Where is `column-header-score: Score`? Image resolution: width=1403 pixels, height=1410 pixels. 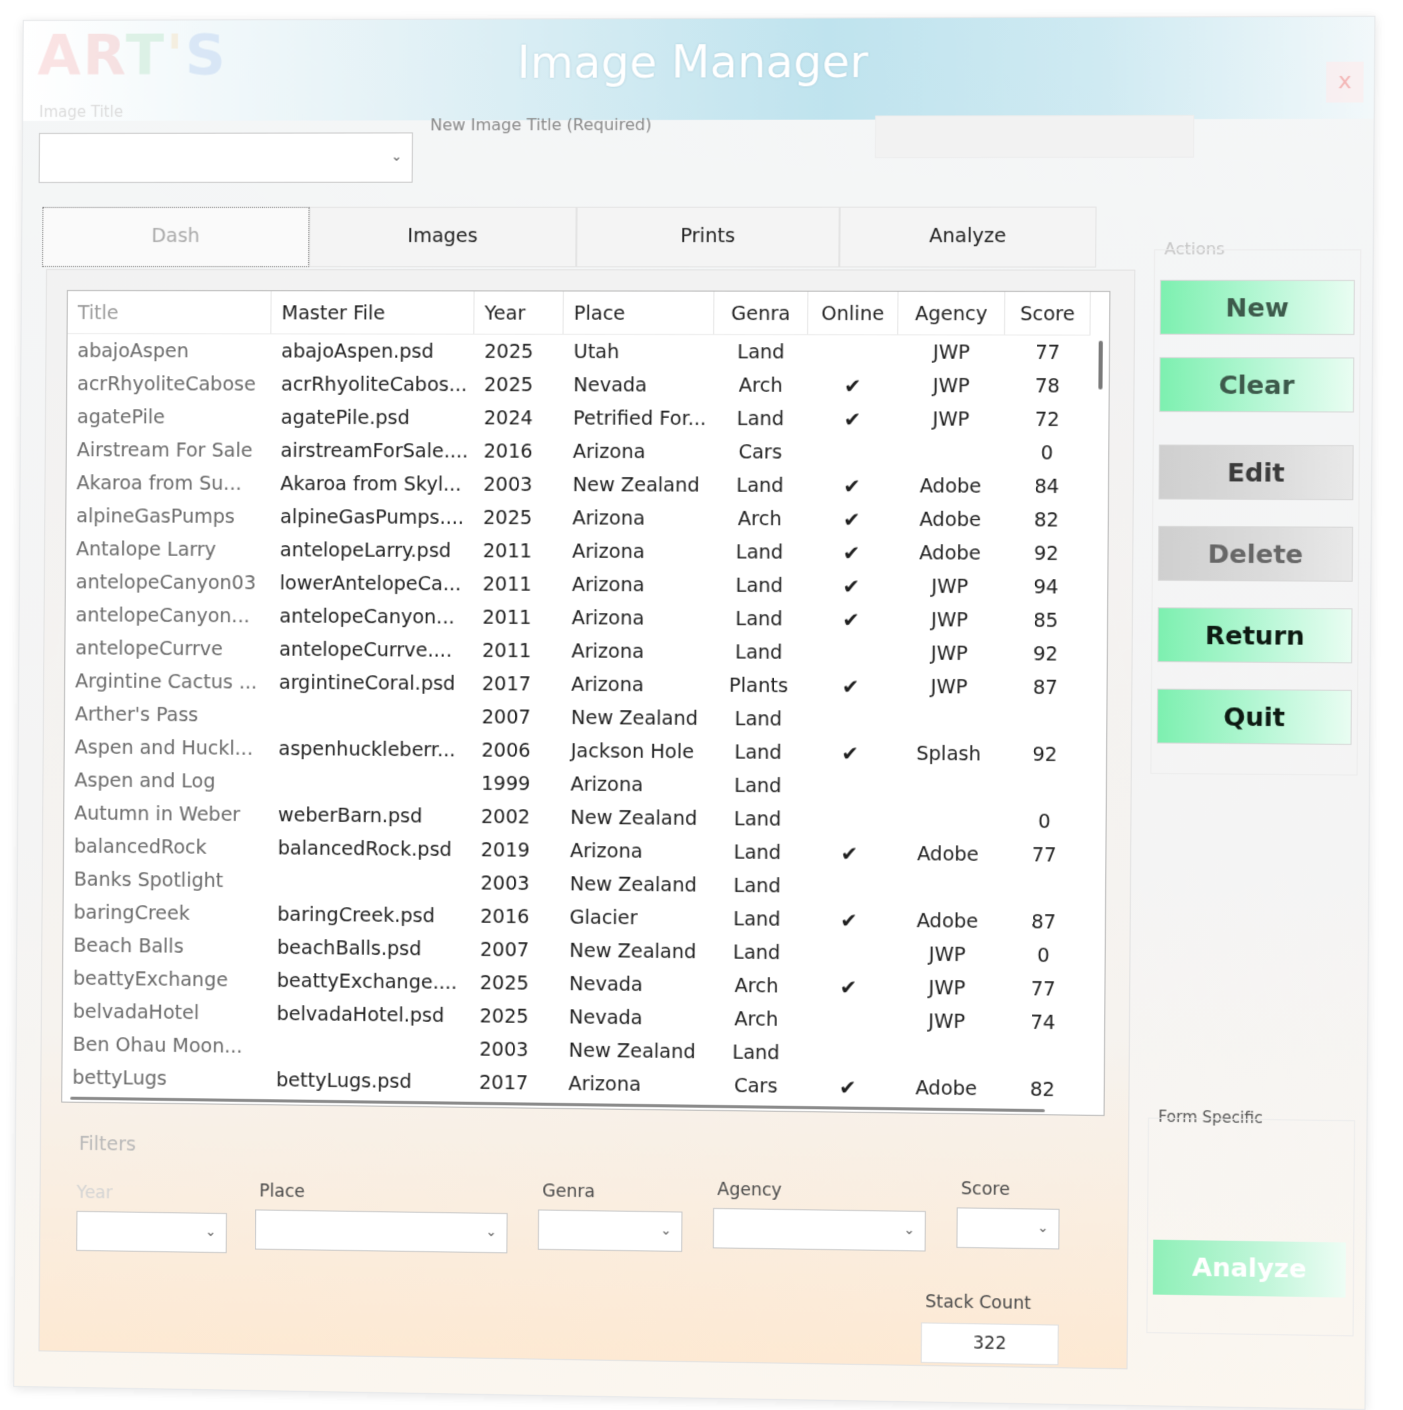
column-header-score: Score is located at coordinates (1048, 313).